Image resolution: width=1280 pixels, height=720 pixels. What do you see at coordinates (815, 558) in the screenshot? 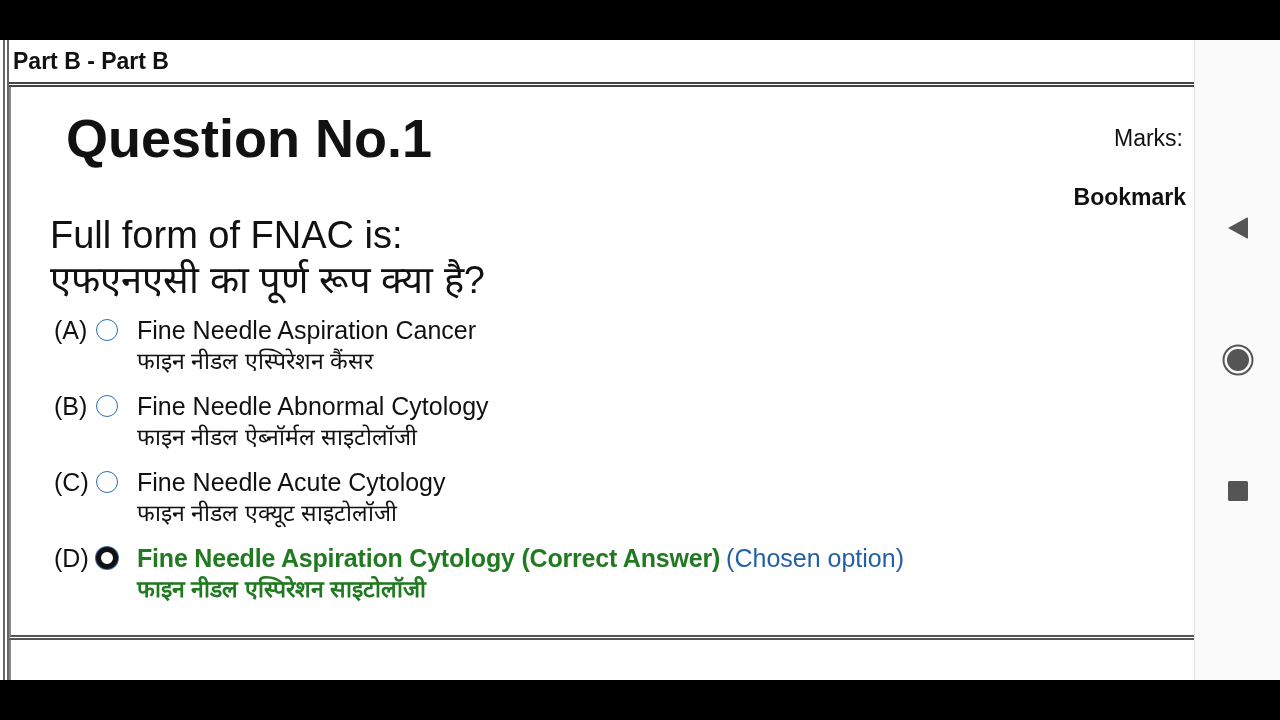
I see `chosen-option-note: (Chosen option)` at bounding box center [815, 558].